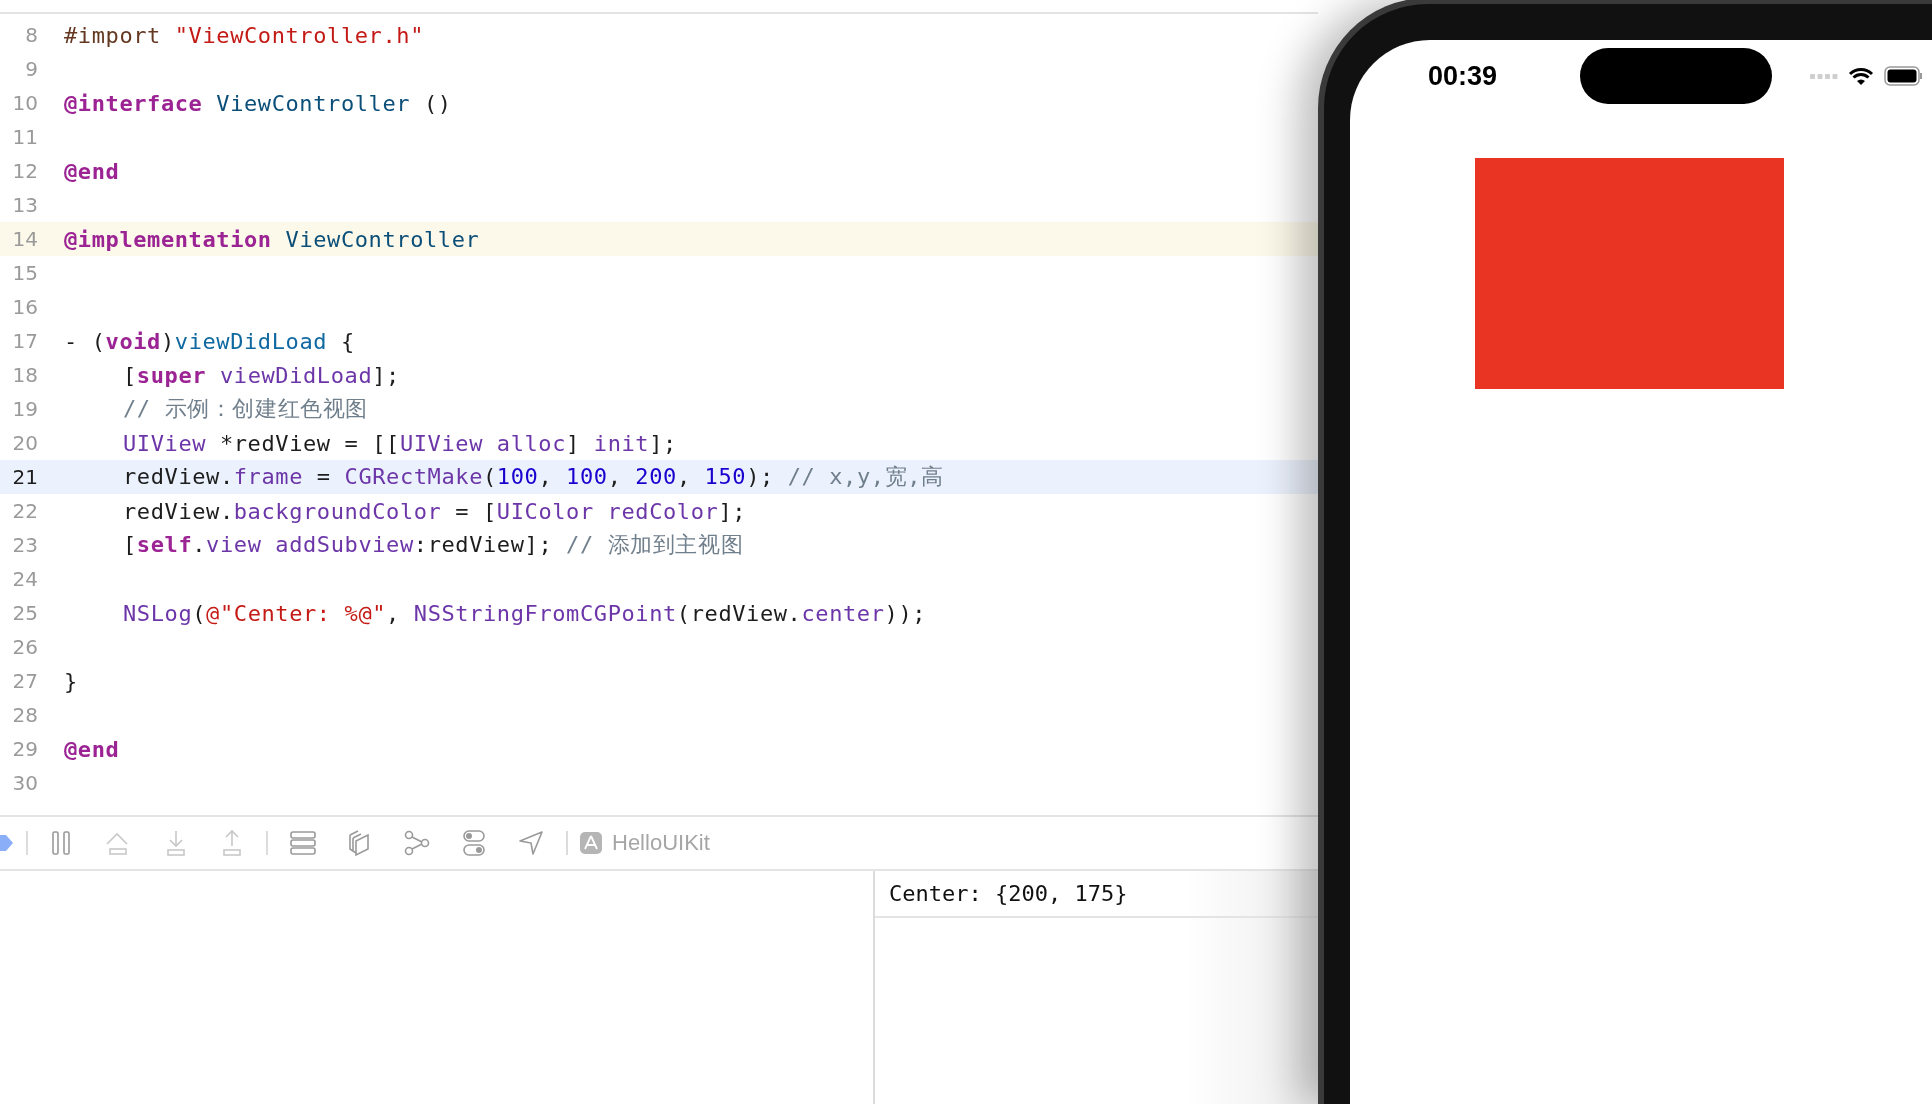  What do you see at coordinates (24, 511) in the screenshot?
I see `line-number: 22` at bounding box center [24, 511].